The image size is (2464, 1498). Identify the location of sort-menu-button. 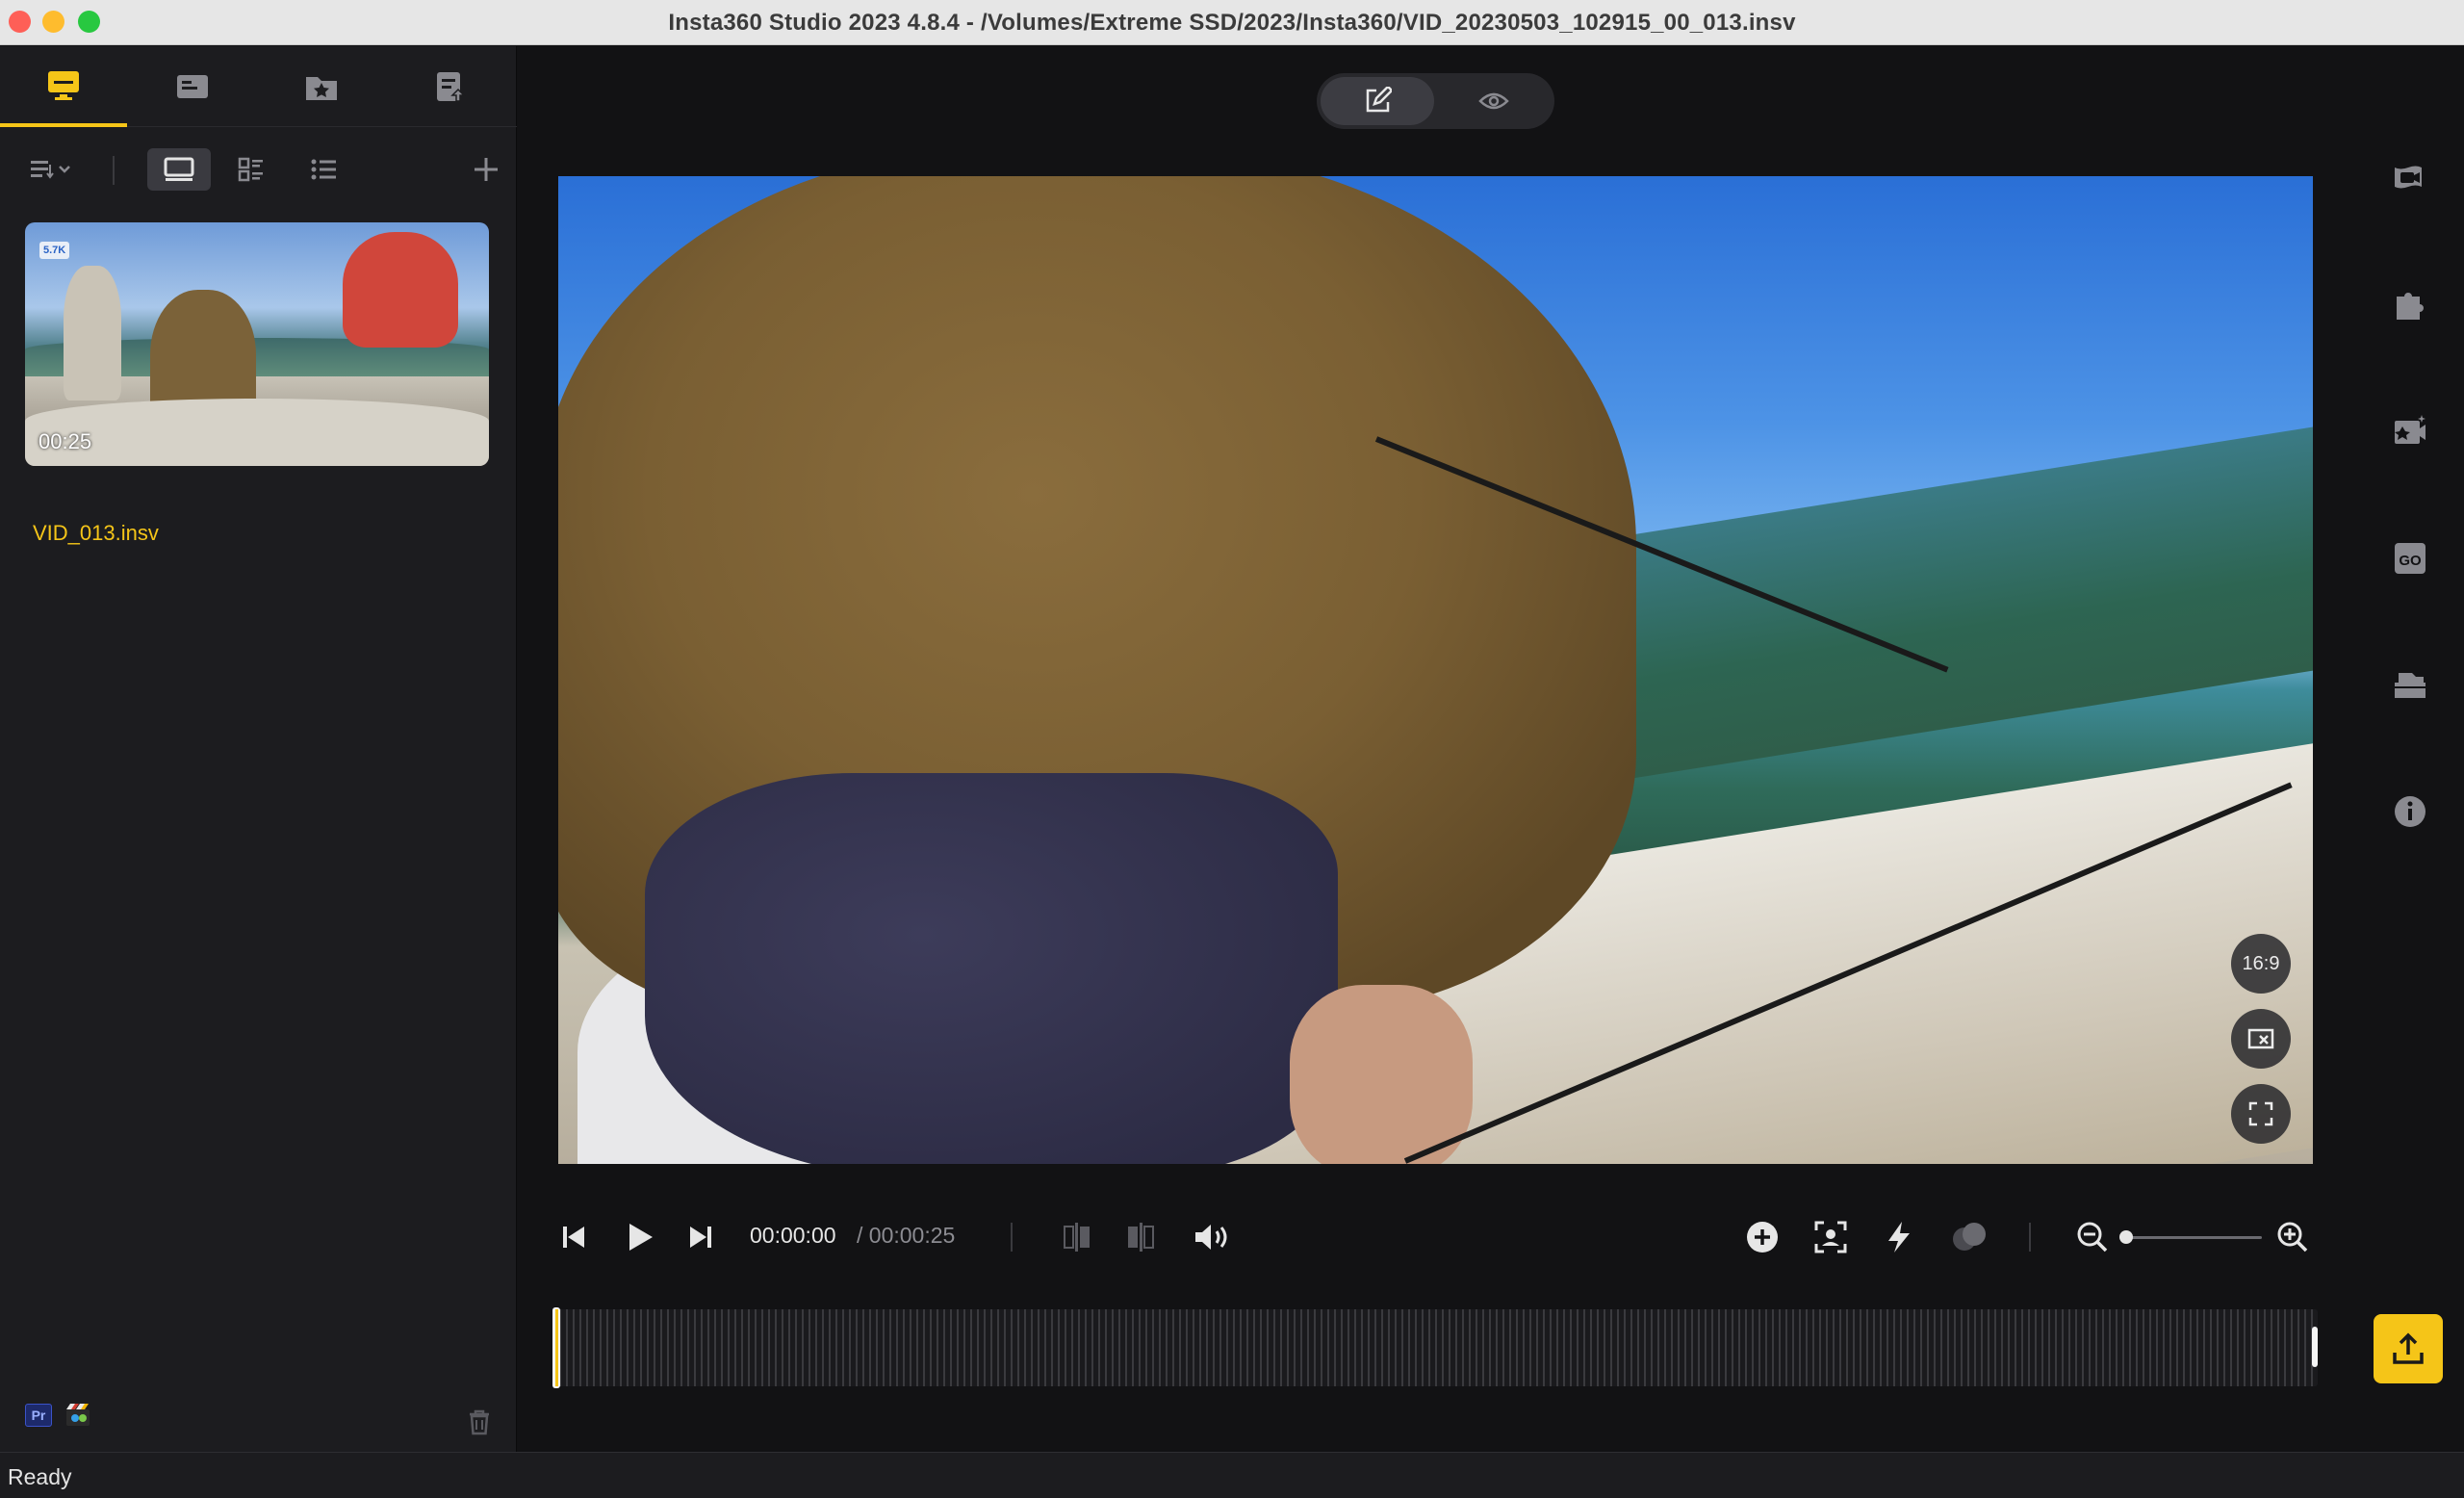
(52, 169).